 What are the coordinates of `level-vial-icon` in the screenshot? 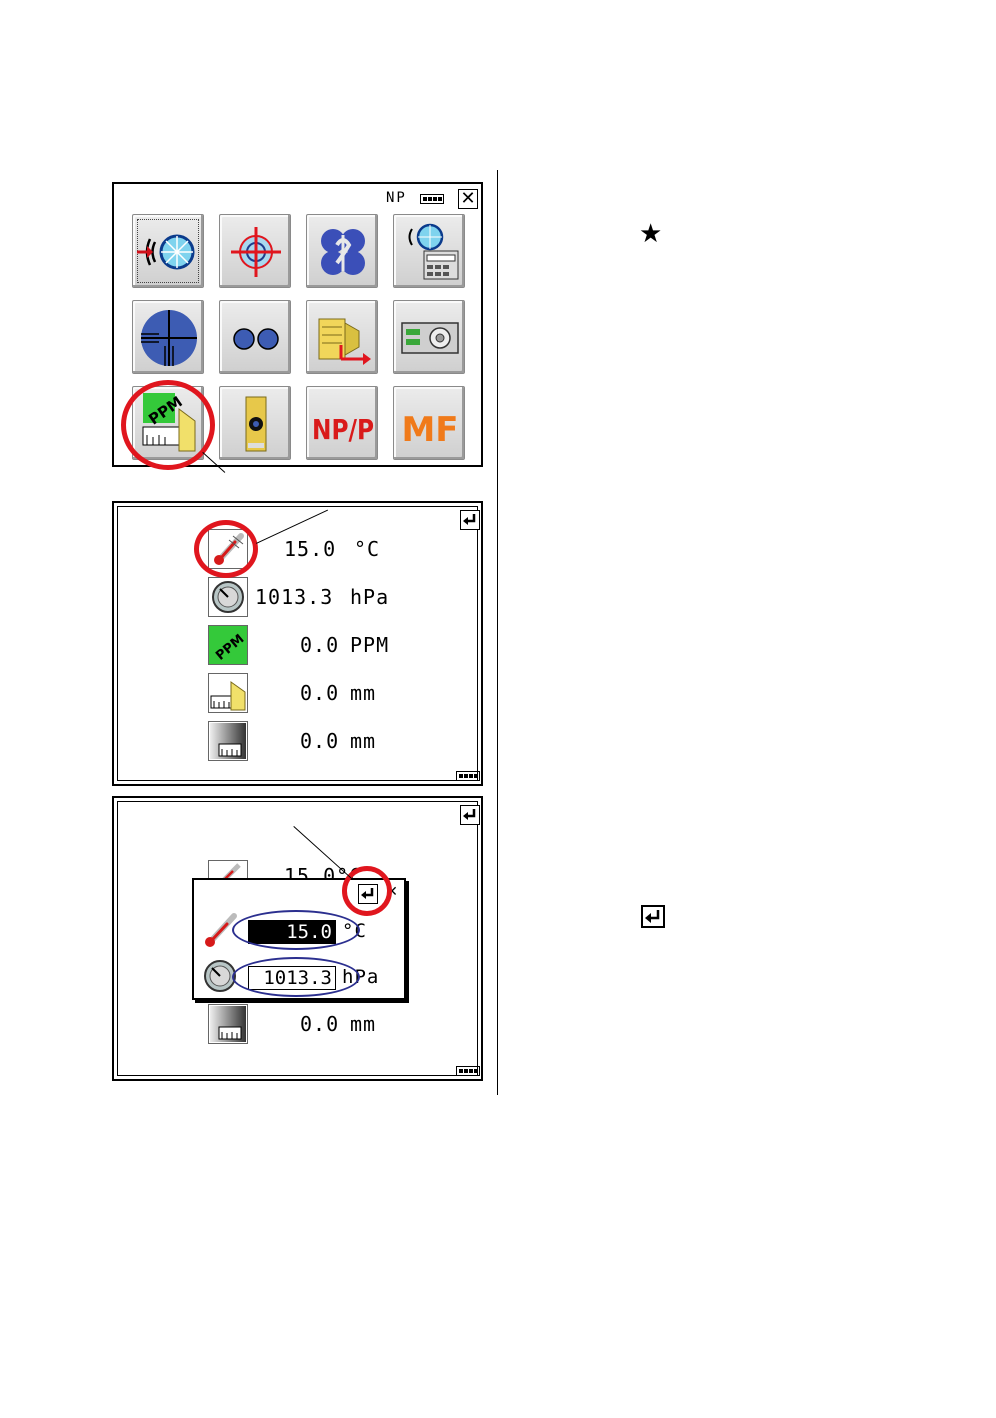 It's located at (256, 424).